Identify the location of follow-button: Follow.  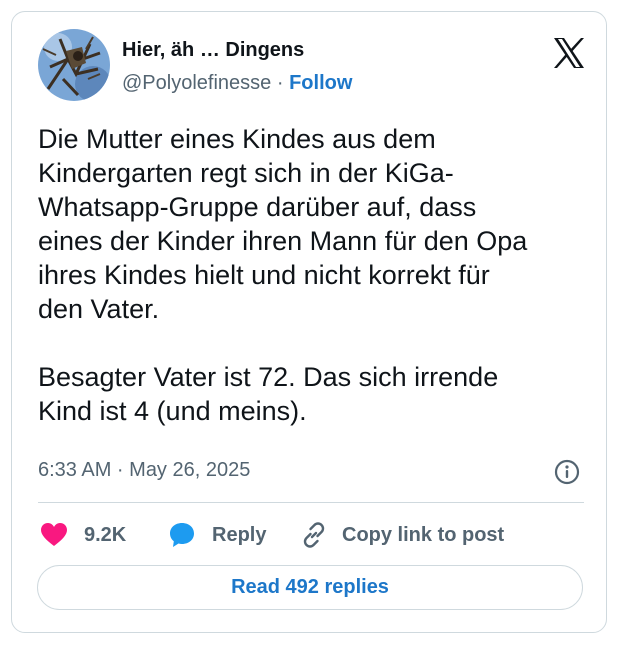
(320, 83).